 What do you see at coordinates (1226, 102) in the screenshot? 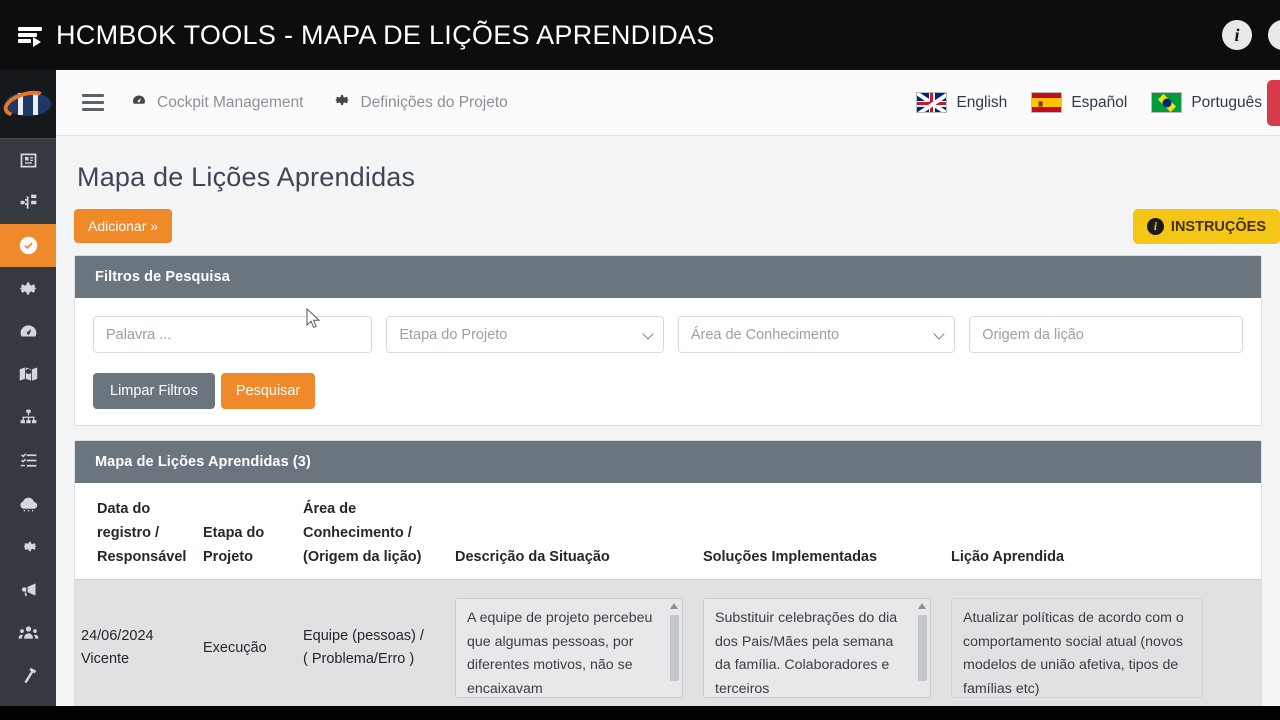
I see `language-label: Português` at bounding box center [1226, 102].